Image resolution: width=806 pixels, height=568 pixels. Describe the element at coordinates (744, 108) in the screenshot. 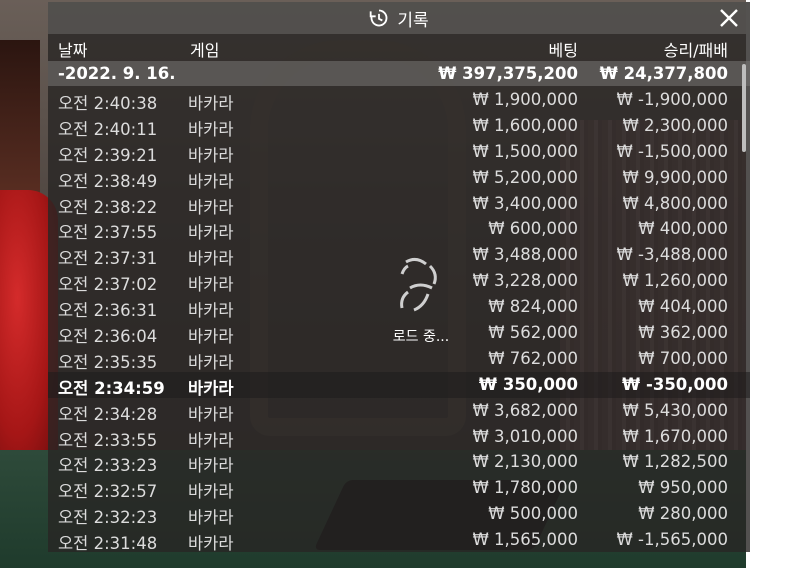

I see `scrollbar-thumb` at that location.